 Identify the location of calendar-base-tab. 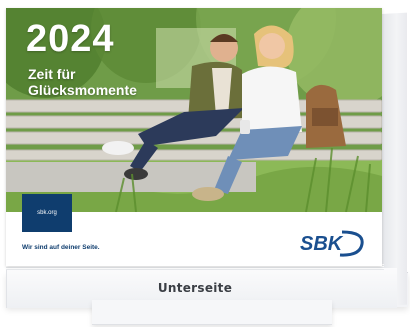
(212, 312).